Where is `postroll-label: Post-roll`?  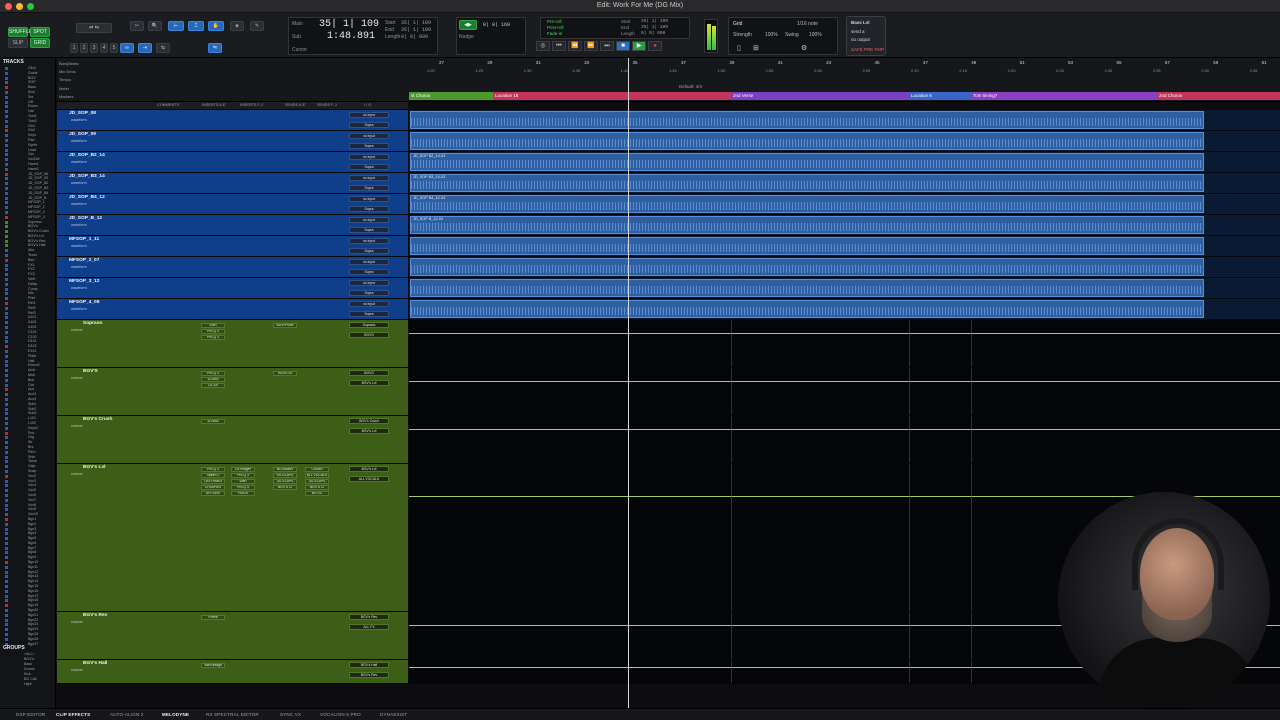 postroll-label: Post-roll is located at coordinates (555, 27).